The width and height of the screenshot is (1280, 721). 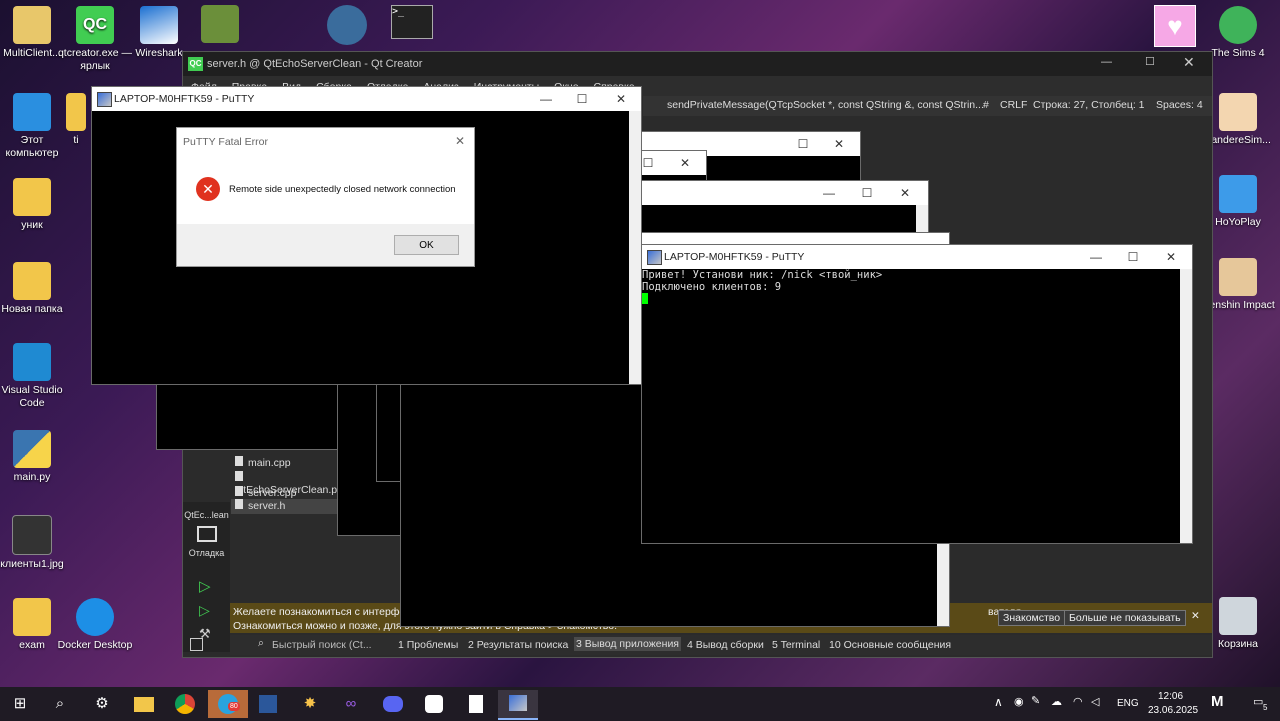 What do you see at coordinates (867, 193) in the screenshot?
I see `putty-bg3-maximize-button: ☐` at bounding box center [867, 193].